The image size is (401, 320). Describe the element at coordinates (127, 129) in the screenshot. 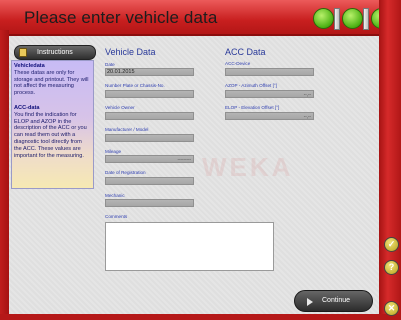

I see `model-label: Manufacturer / Model` at that location.